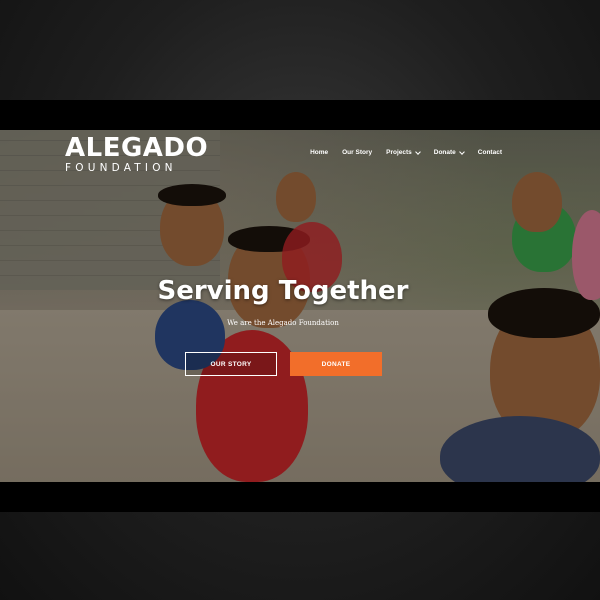 This screenshot has height=600, width=600. I want to click on nav-label: Contact, so click(489, 152).